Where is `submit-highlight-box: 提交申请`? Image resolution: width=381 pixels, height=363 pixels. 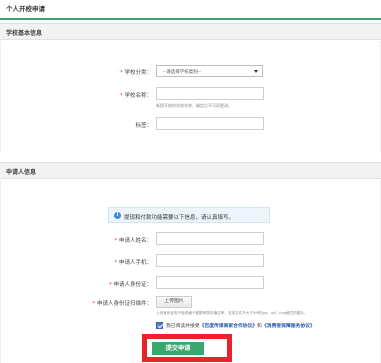 submit-highlight-box: 提交申请 is located at coordinates (187, 348).